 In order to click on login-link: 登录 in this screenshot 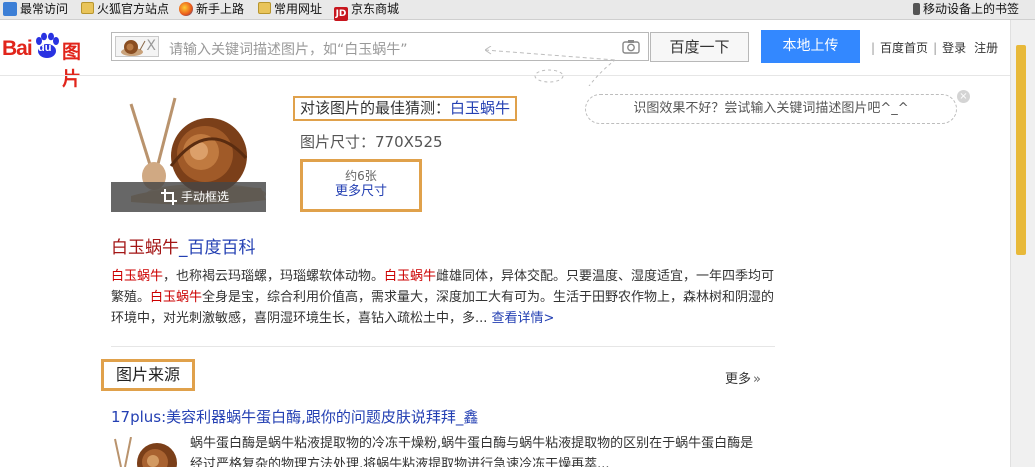, I will do `click(954, 48)`.